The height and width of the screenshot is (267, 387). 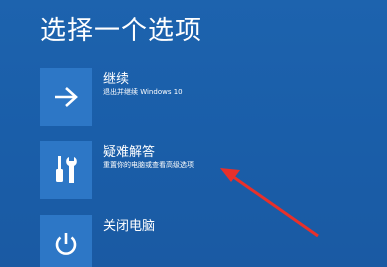 I want to click on page-title: 选择一个选项, so click(x=121, y=31).